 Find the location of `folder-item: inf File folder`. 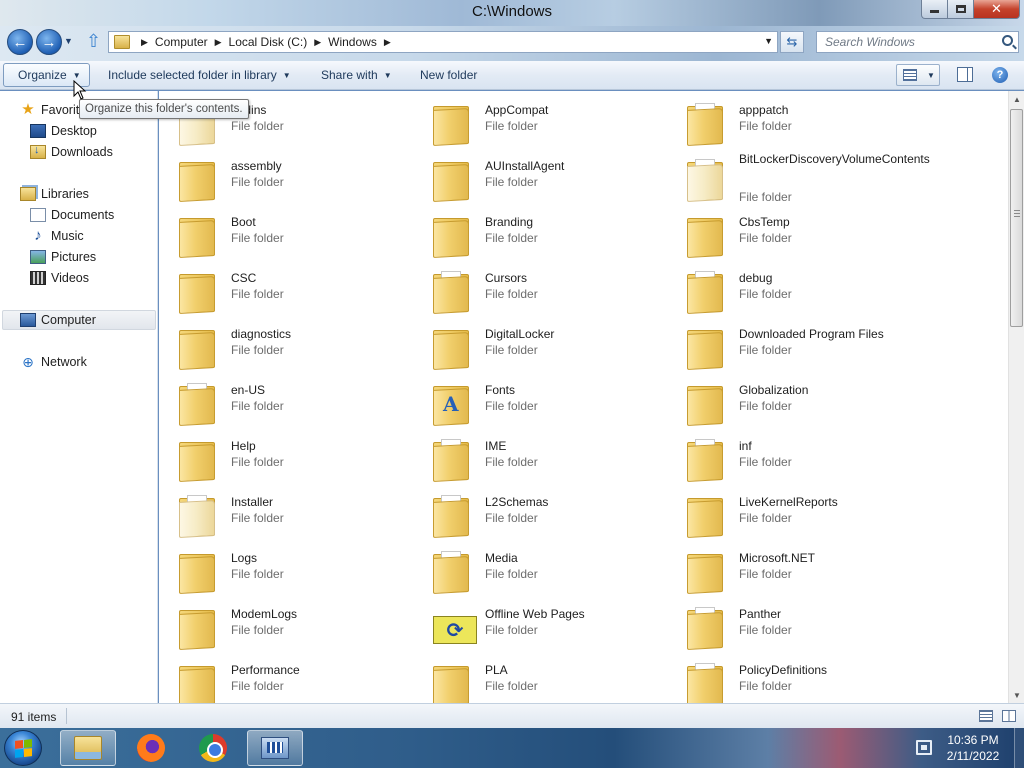

folder-item: inf File folder is located at coordinates (792, 458).